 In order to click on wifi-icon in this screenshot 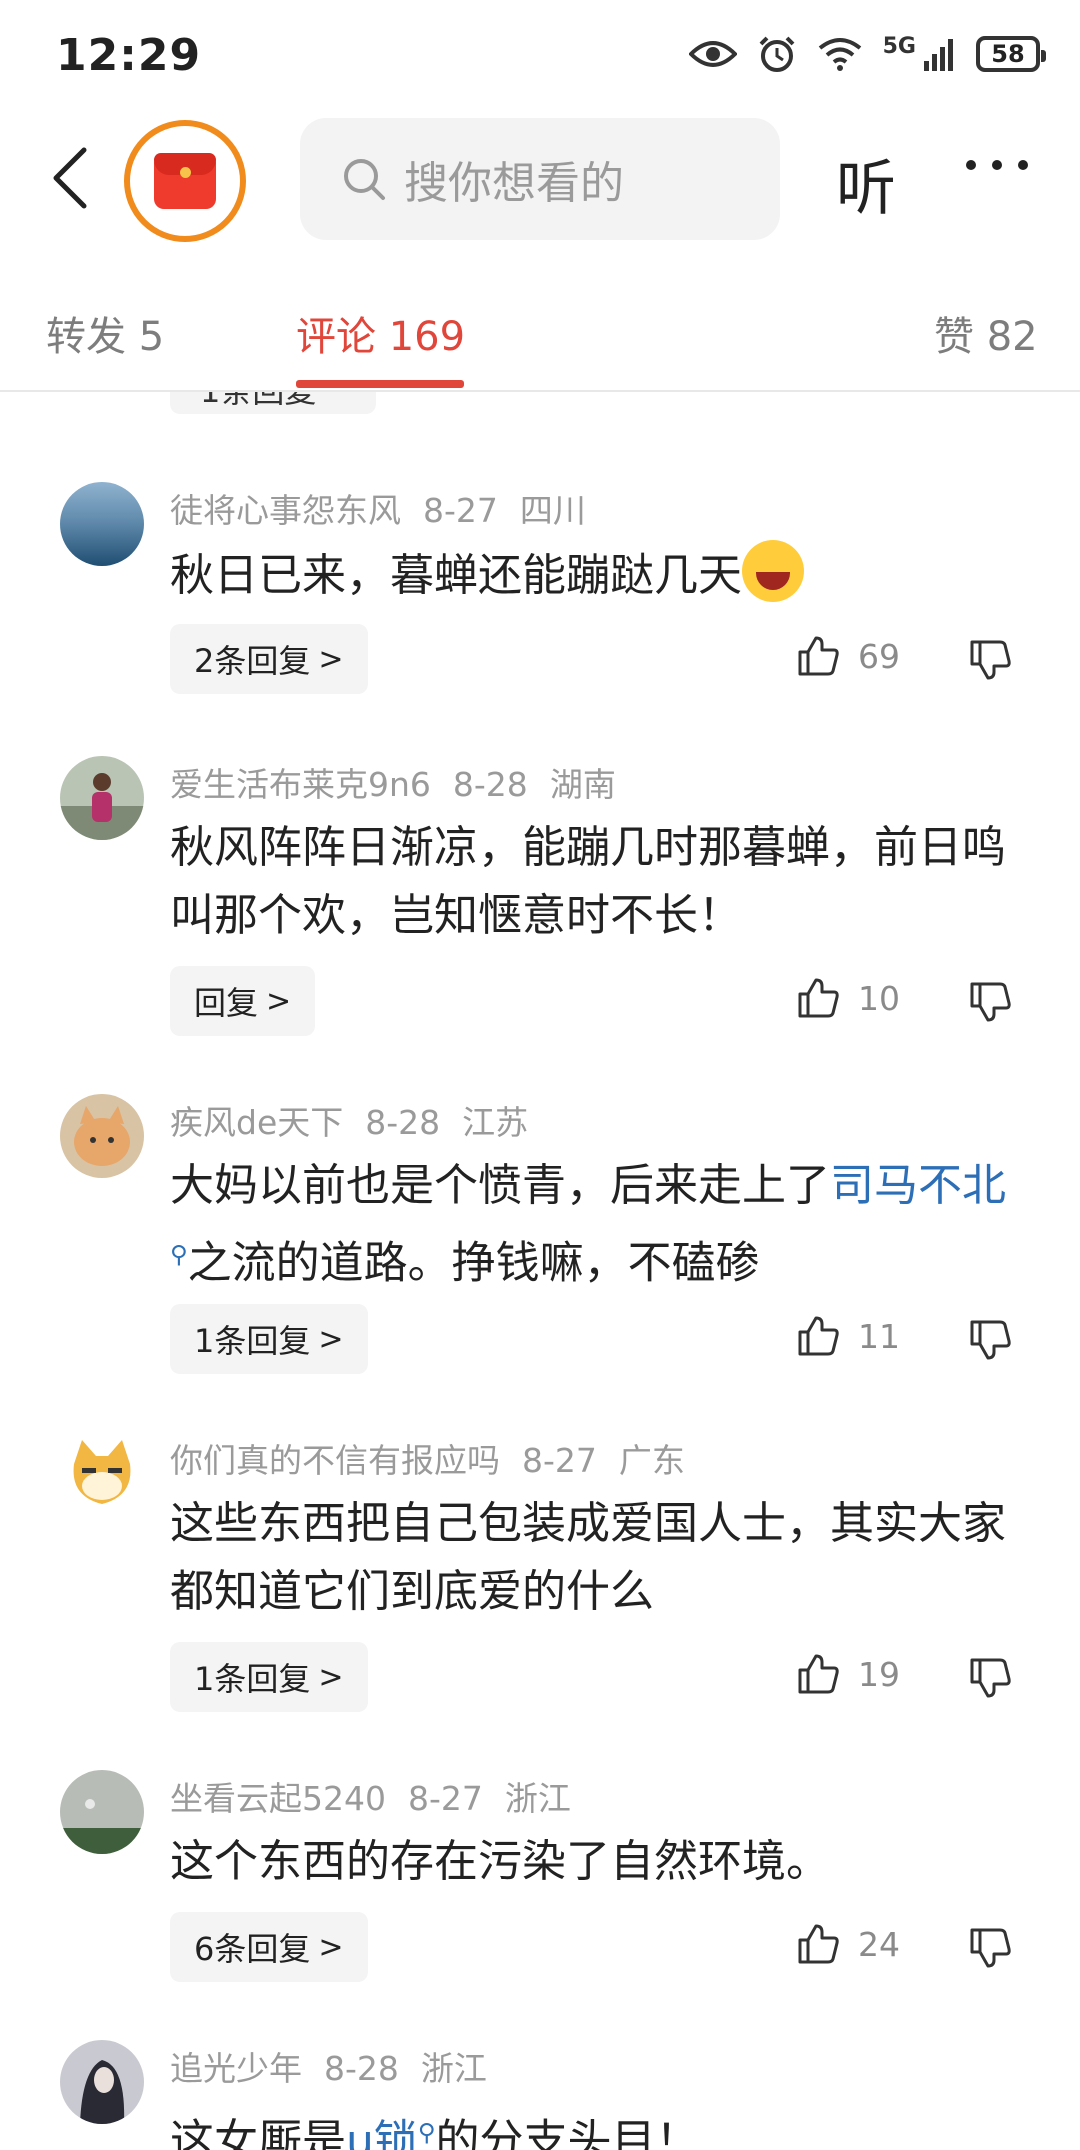, I will do `click(839, 54)`.